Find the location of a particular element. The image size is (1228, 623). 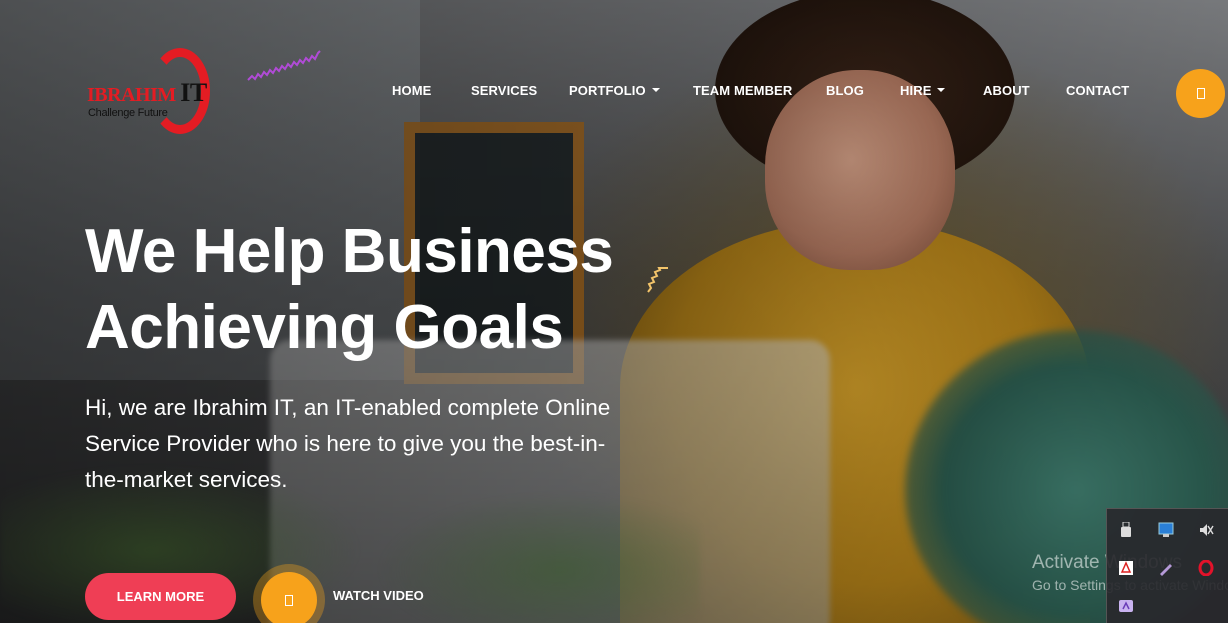

system-tray-overflow is located at coordinates (1167, 565).